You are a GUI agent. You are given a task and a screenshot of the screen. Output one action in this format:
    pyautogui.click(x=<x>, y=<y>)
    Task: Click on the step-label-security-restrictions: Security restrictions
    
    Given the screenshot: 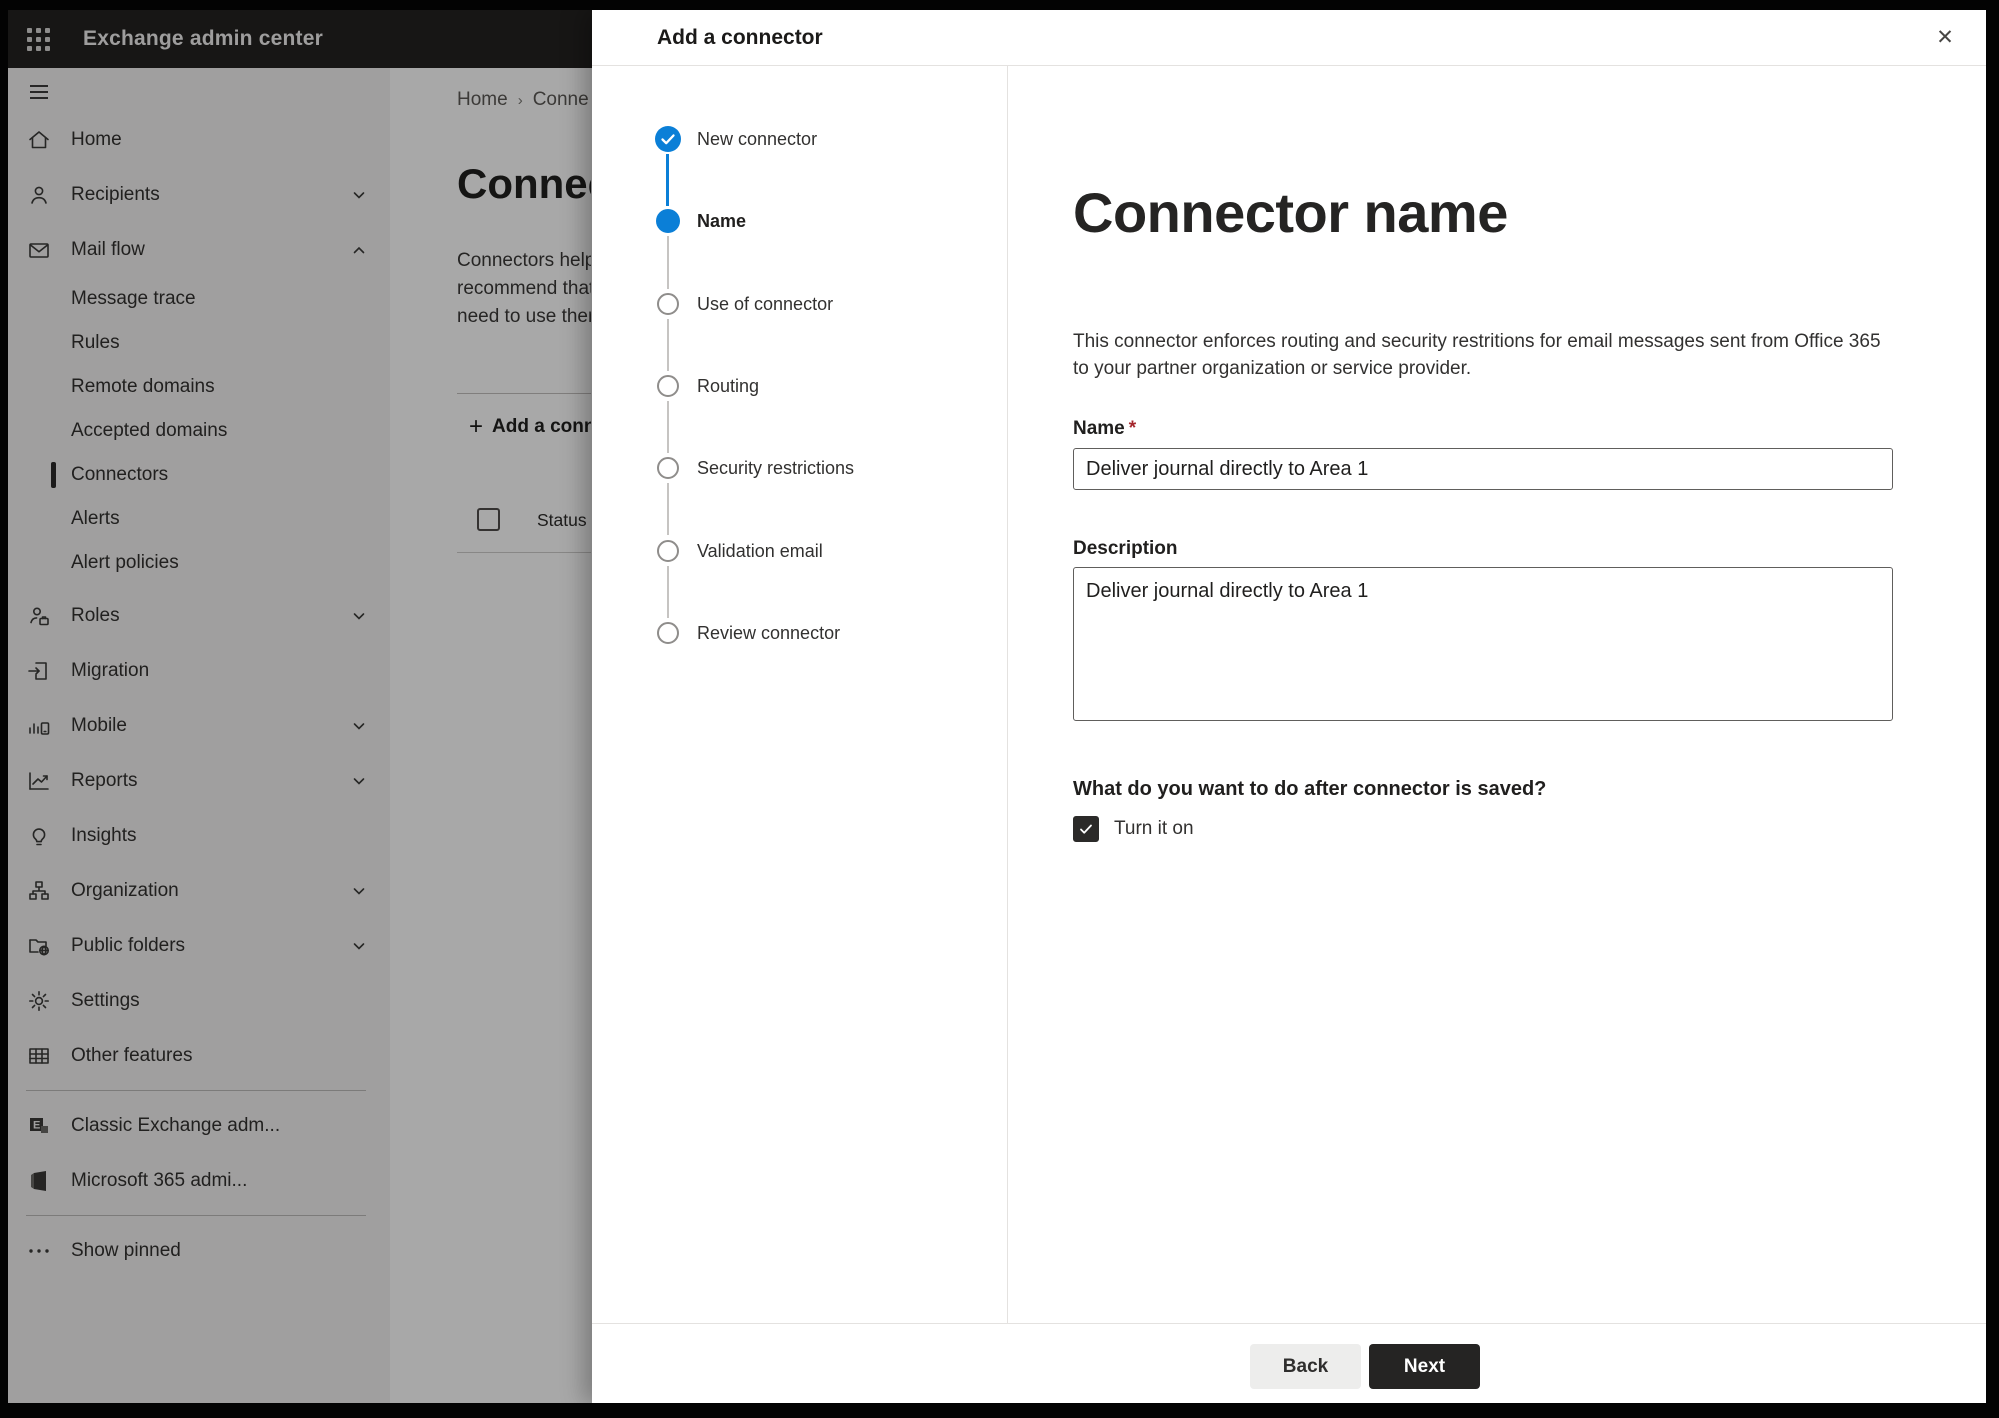 What is the action you would take?
    pyautogui.click(x=776, y=468)
    